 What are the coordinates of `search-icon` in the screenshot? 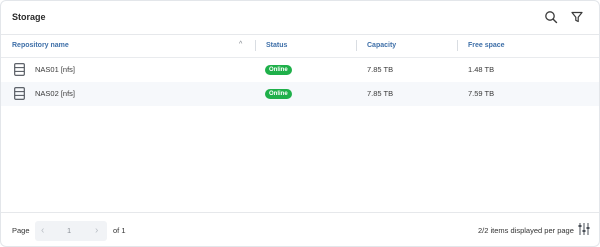 It's located at (551, 17).